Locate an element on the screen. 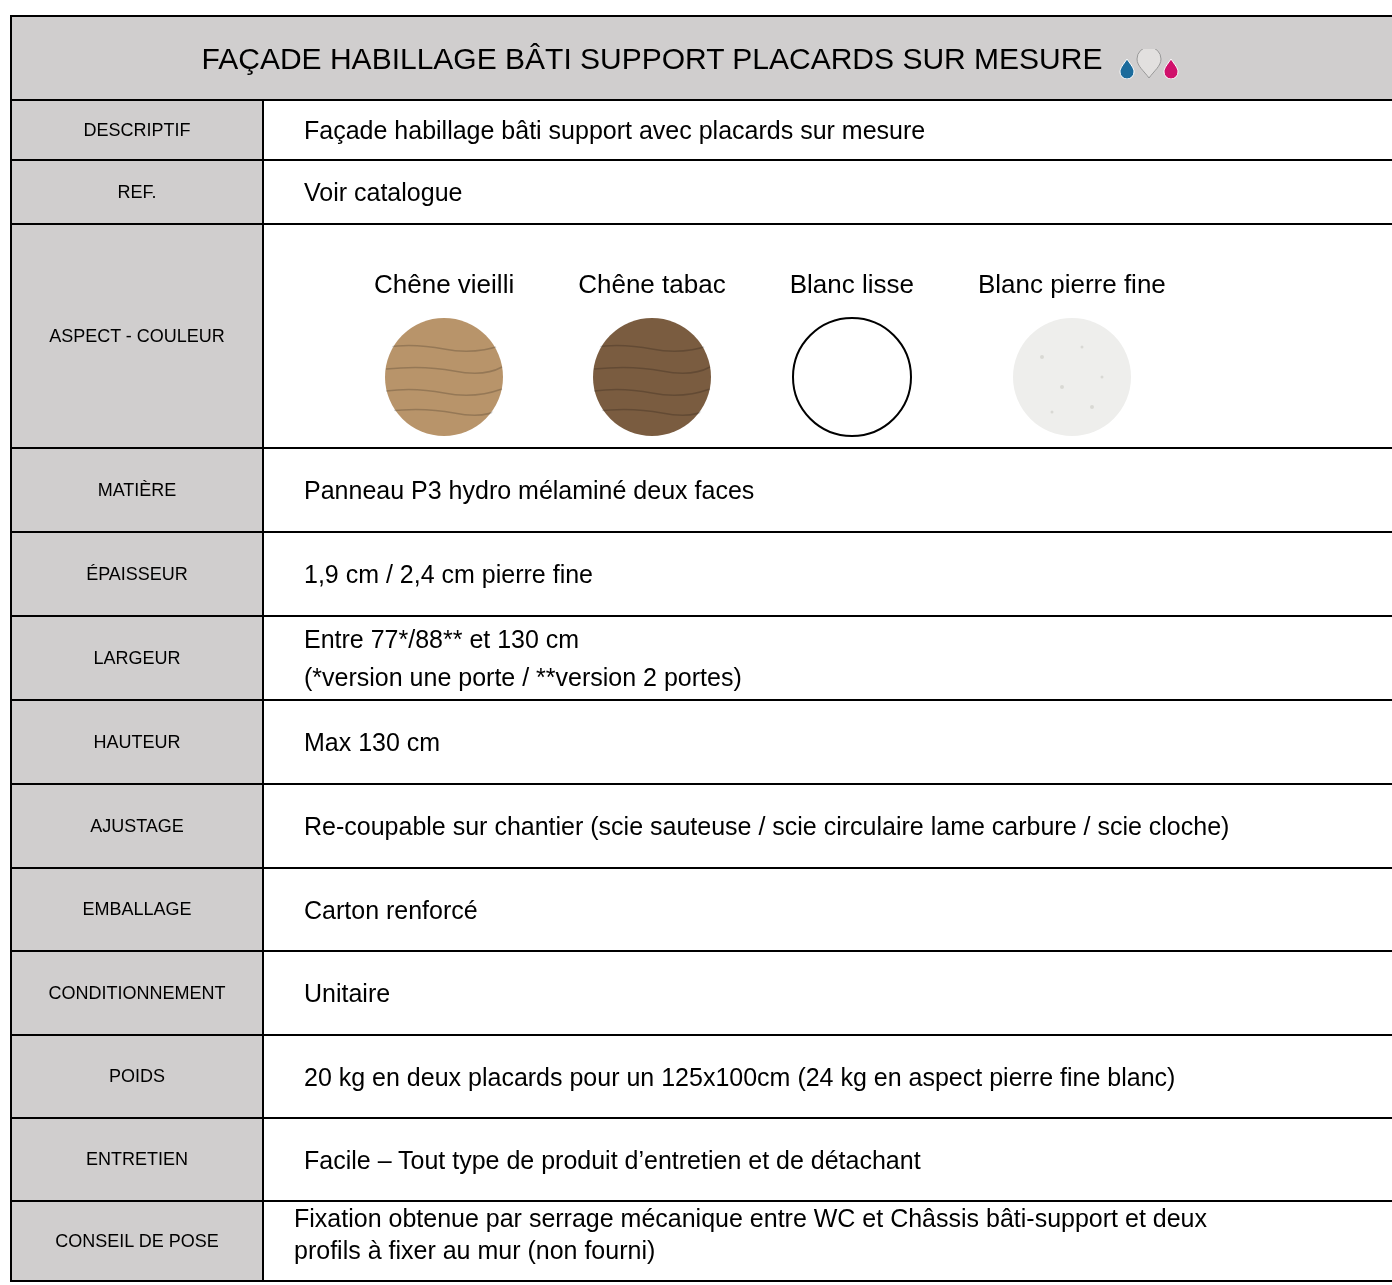 Image resolution: width=1392 pixels, height=1285 pixels. row-value: Max 130 cm is located at coordinates (373, 742).